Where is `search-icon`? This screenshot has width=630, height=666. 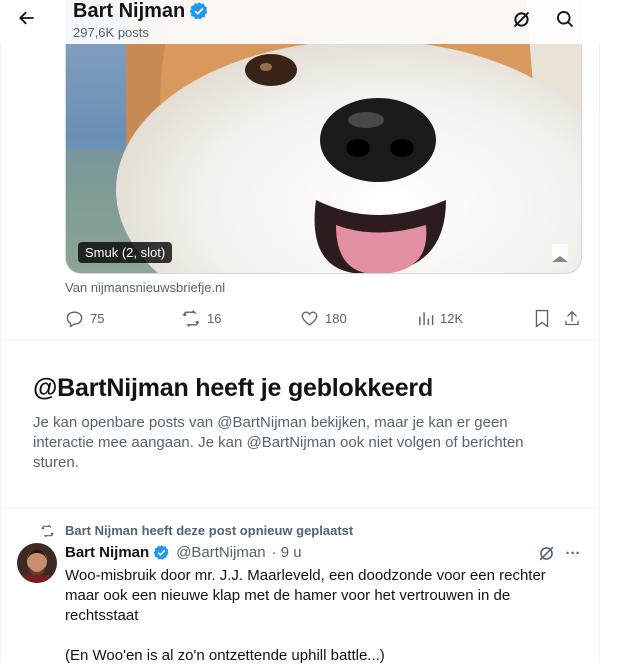
search-icon is located at coordinates (565, 19).